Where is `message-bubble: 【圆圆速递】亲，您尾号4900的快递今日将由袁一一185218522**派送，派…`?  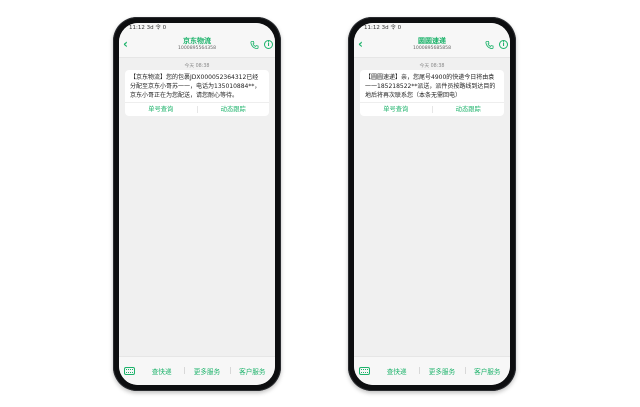 message-bubble: 【圆圆速递】亲，您尾号4900的快递今日将由袁一一185218522**派送，派… is located at coordinates (432, 93).